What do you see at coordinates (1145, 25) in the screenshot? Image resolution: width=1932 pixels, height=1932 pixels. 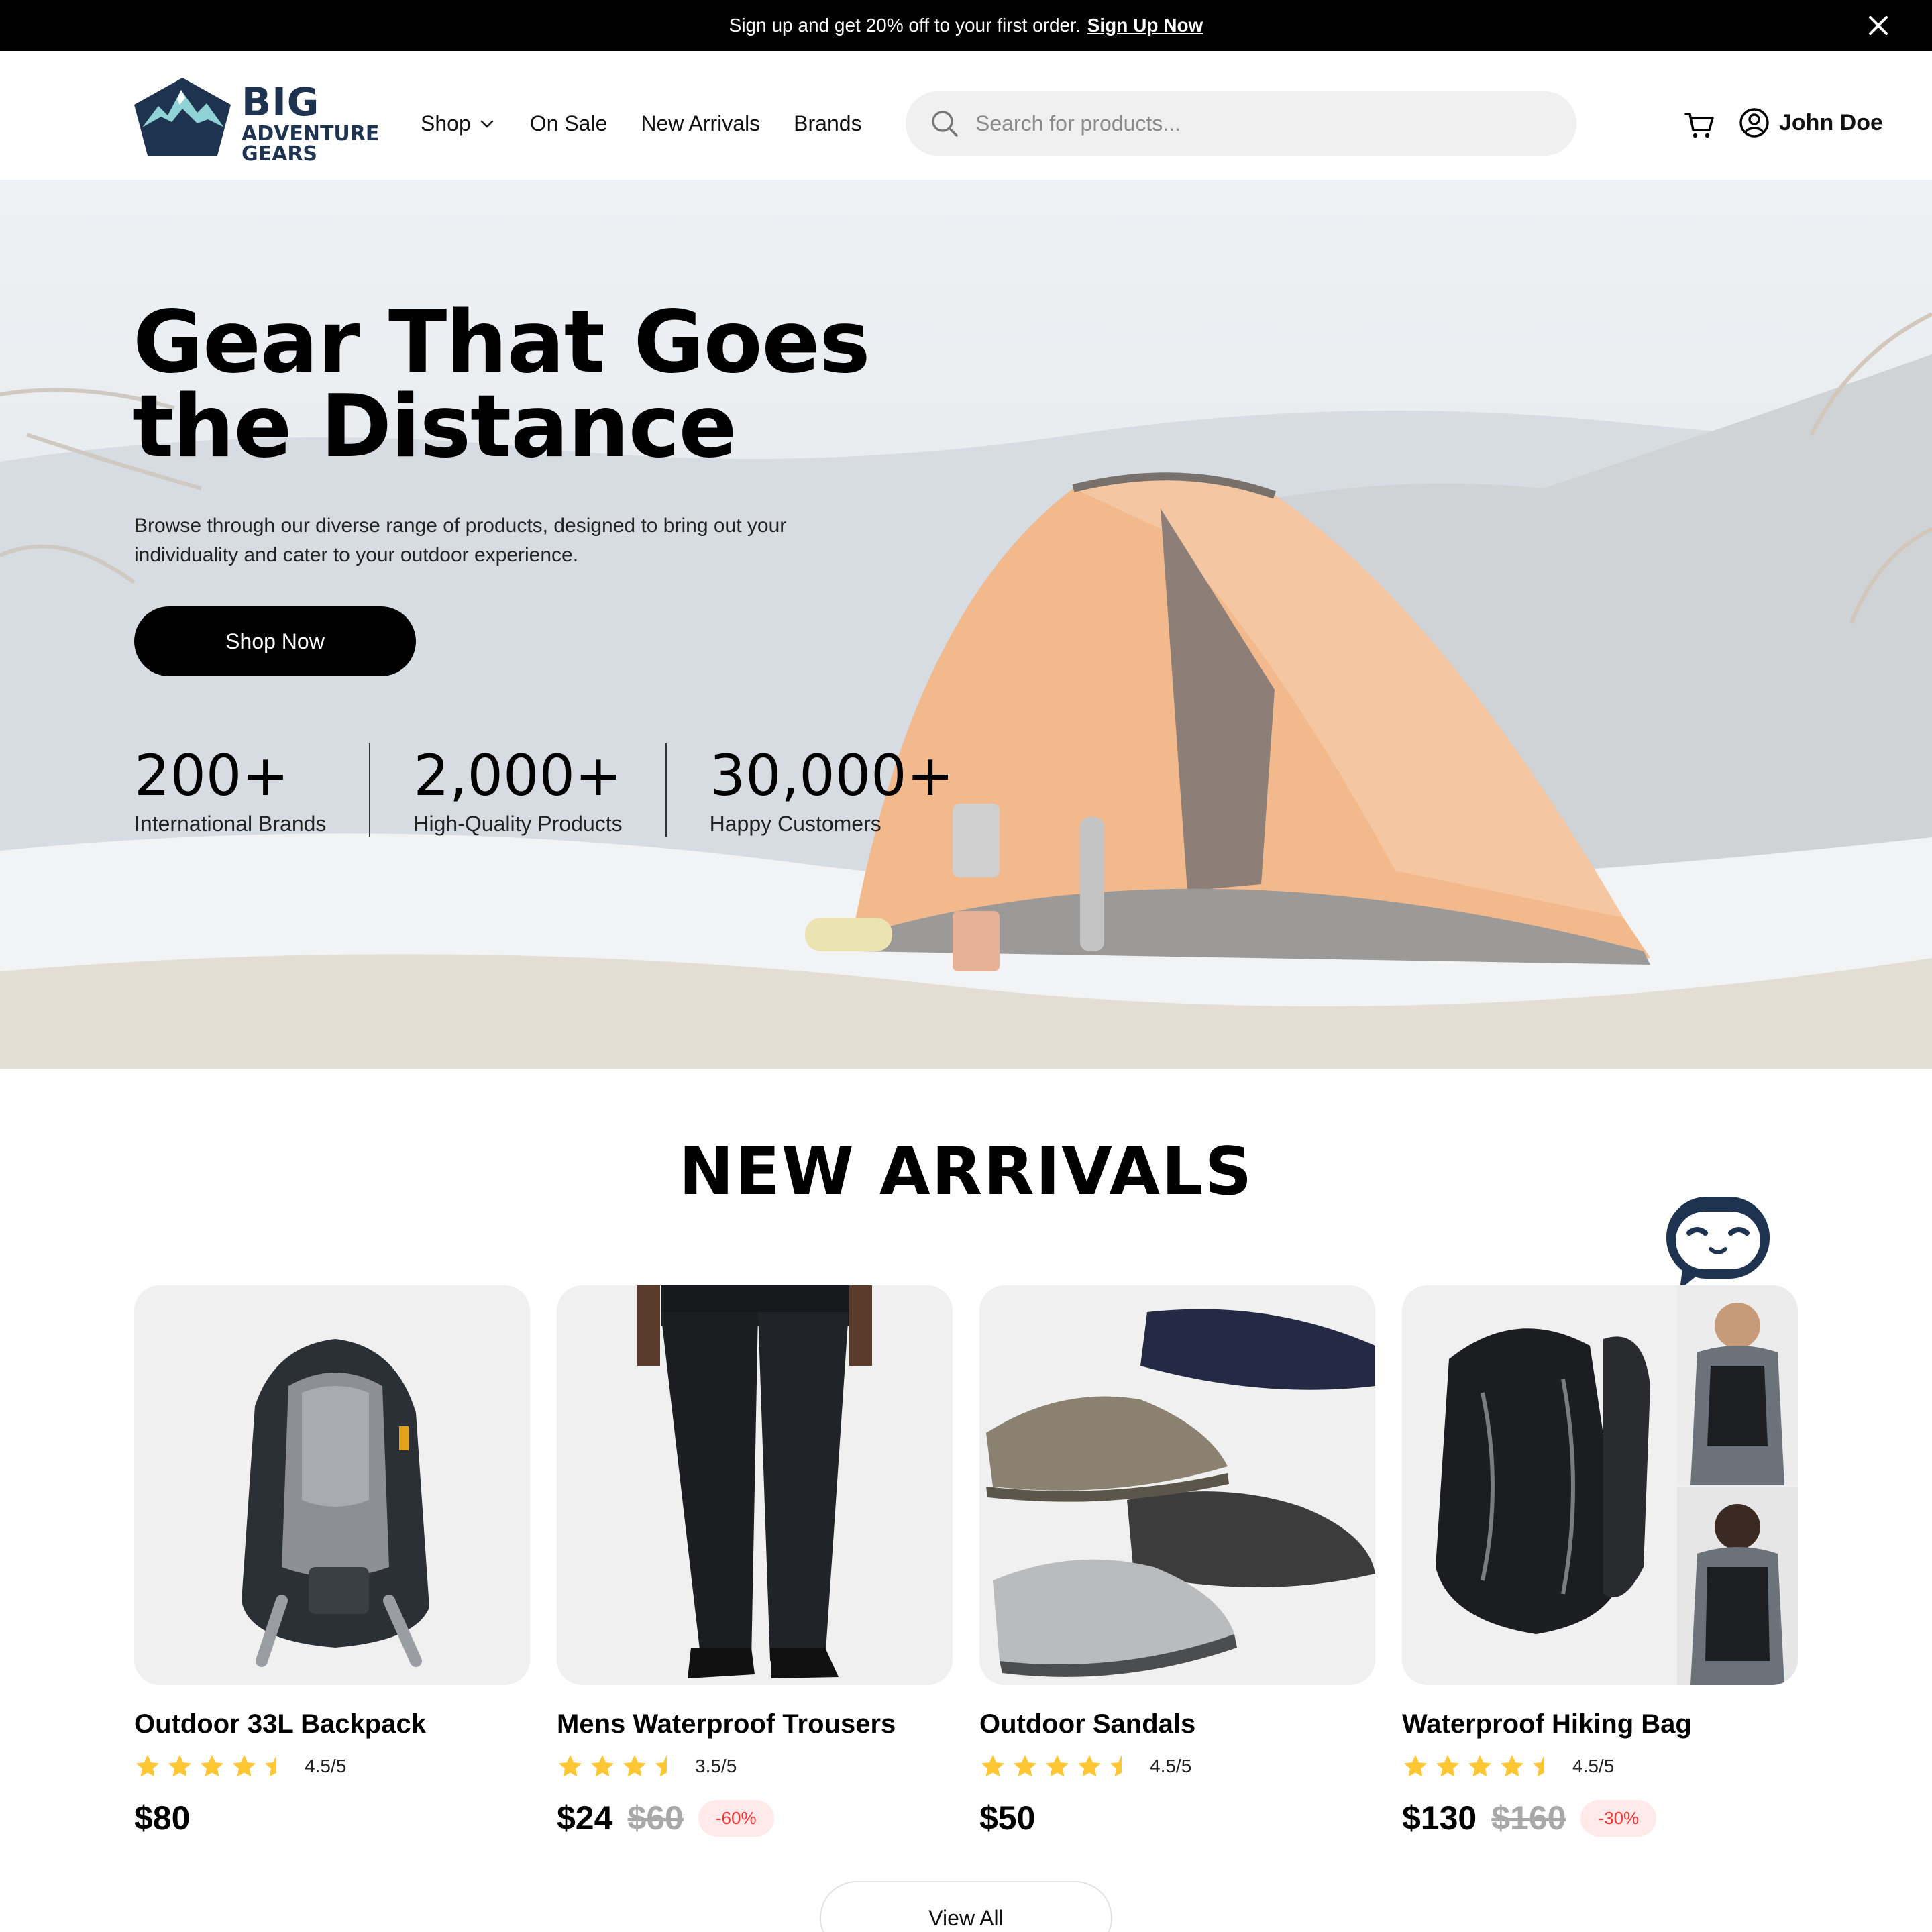 I see `sign-up-link: Sign Up Now` at bounding box center [1145, 25].